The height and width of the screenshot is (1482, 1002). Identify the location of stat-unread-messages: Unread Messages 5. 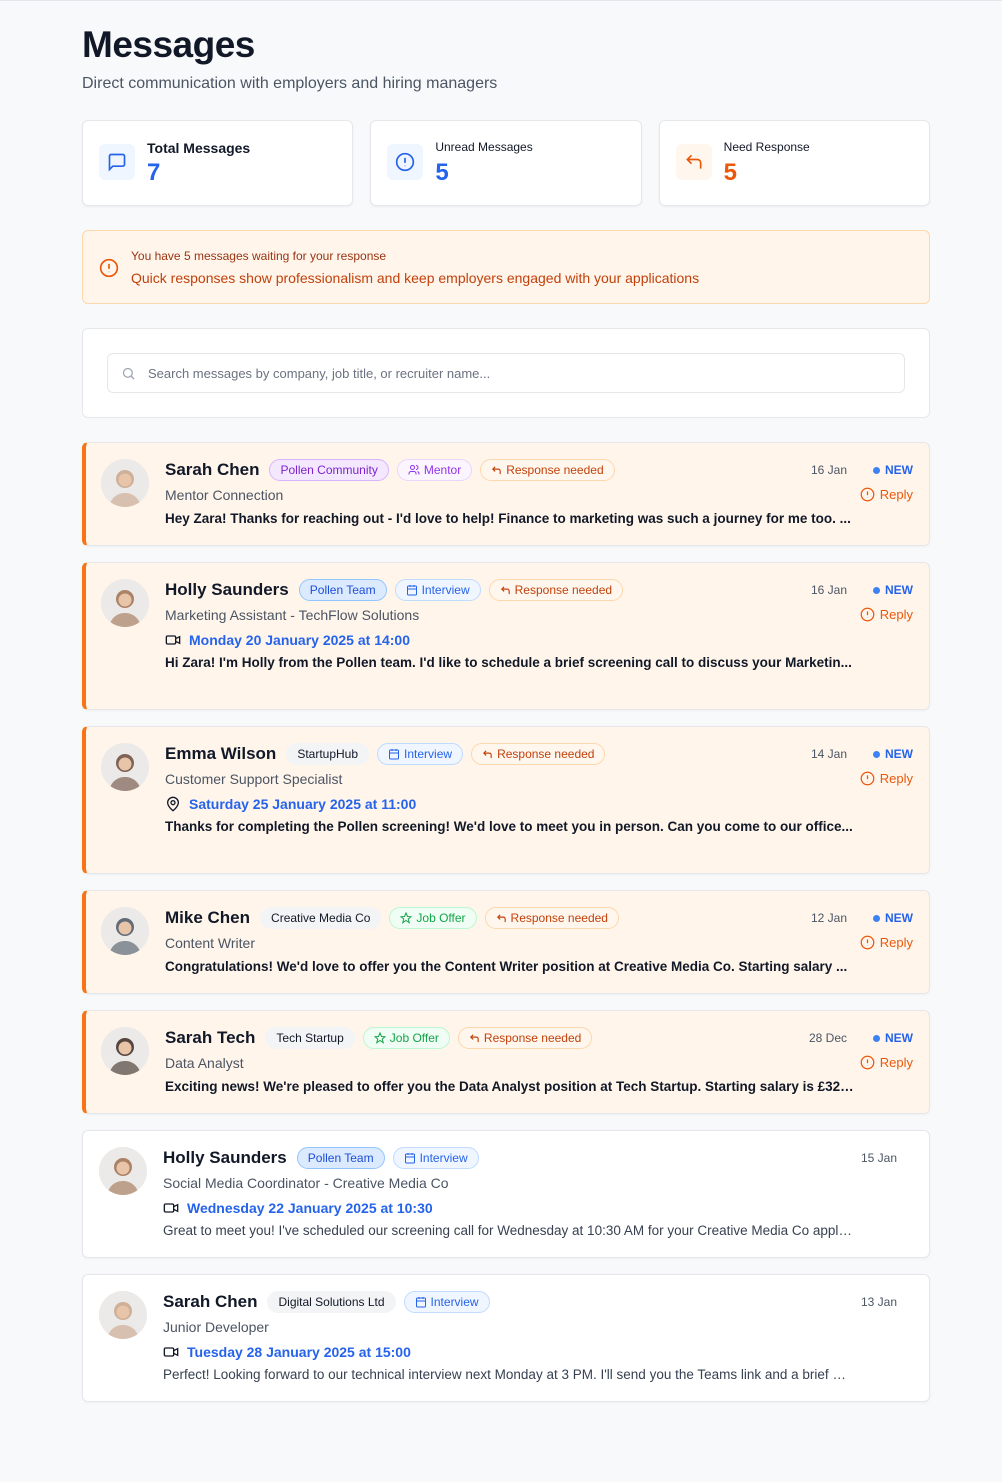
(506, 163).